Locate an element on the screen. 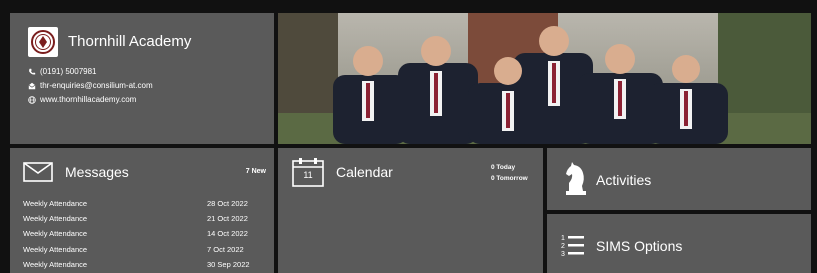 Image resolution: width=817 pixels, height=273 pixels. message-date: 14 Oct 2022 is located at coordinates (227, 233).